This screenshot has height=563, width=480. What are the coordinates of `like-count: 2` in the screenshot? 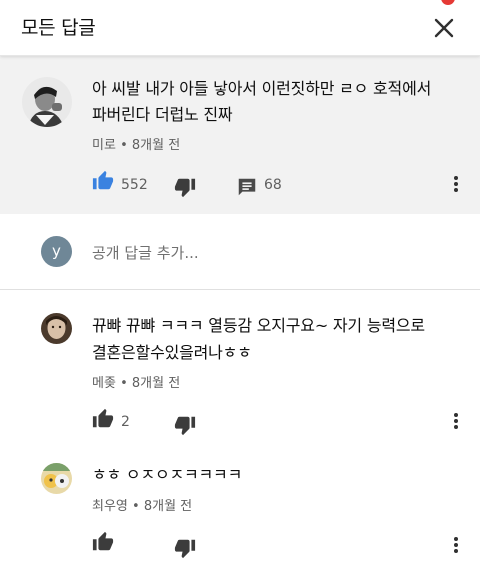 It's located at (125, 422).